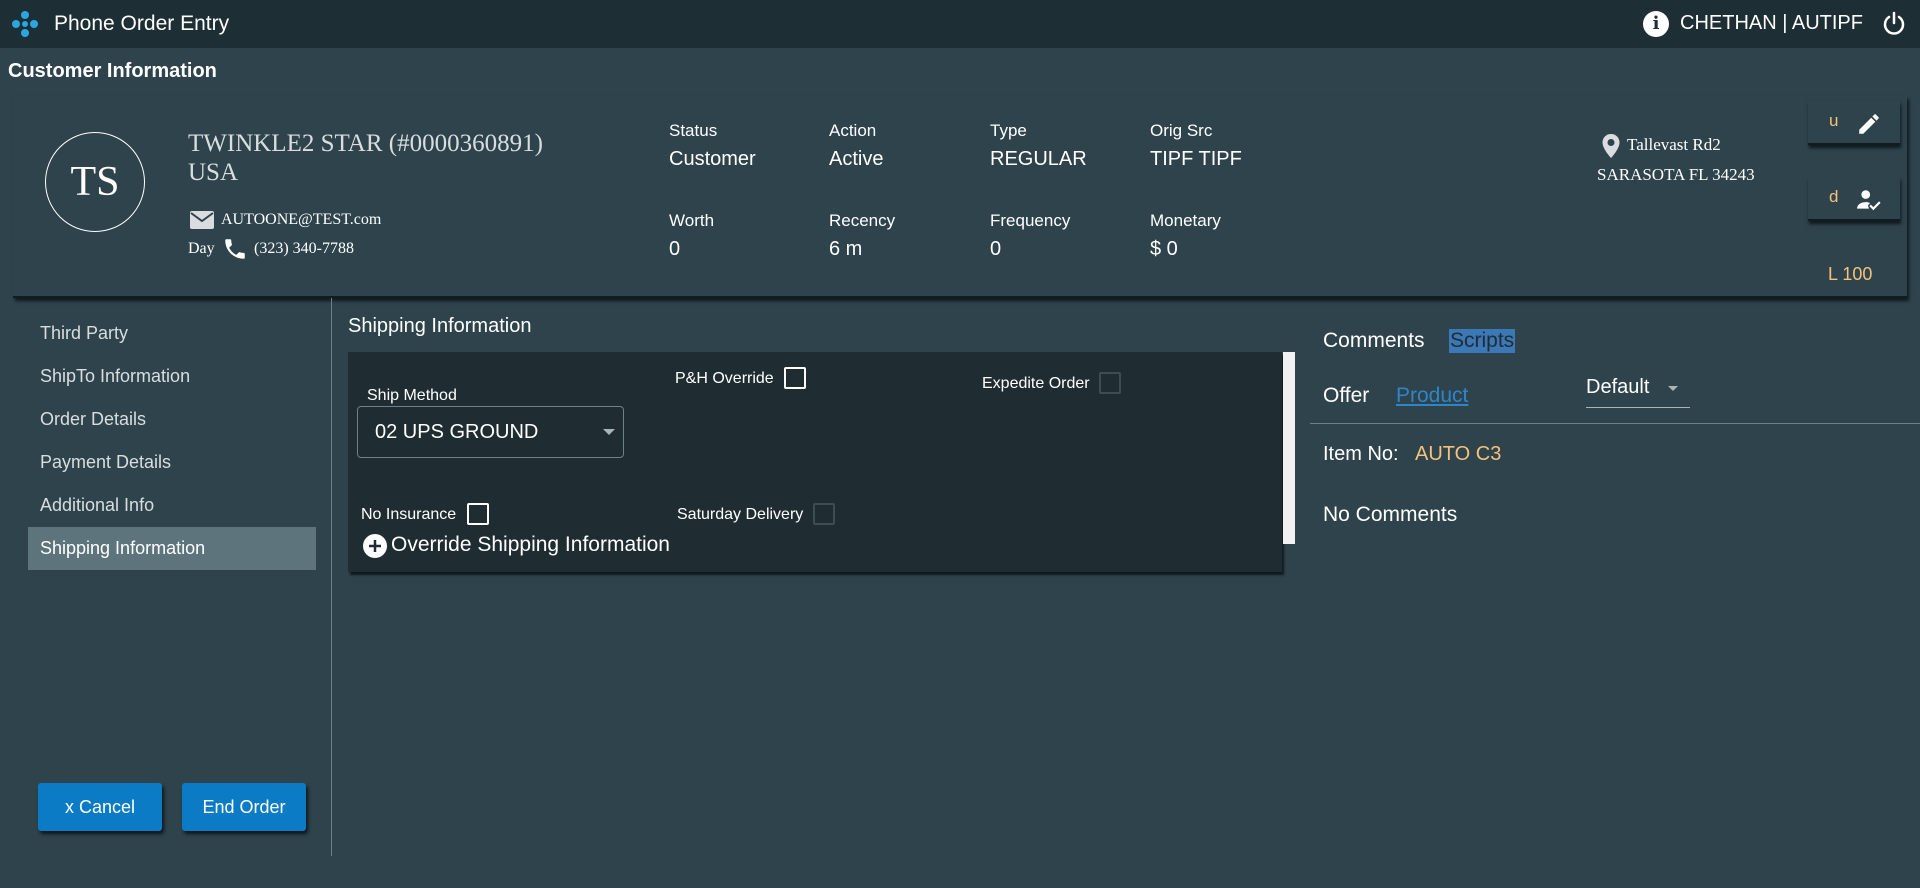  Describe the element at coordinates (365, 143) in the screenshot. I see `customer-name: TWINKLE2 STAR (#0000360891)` at that location.